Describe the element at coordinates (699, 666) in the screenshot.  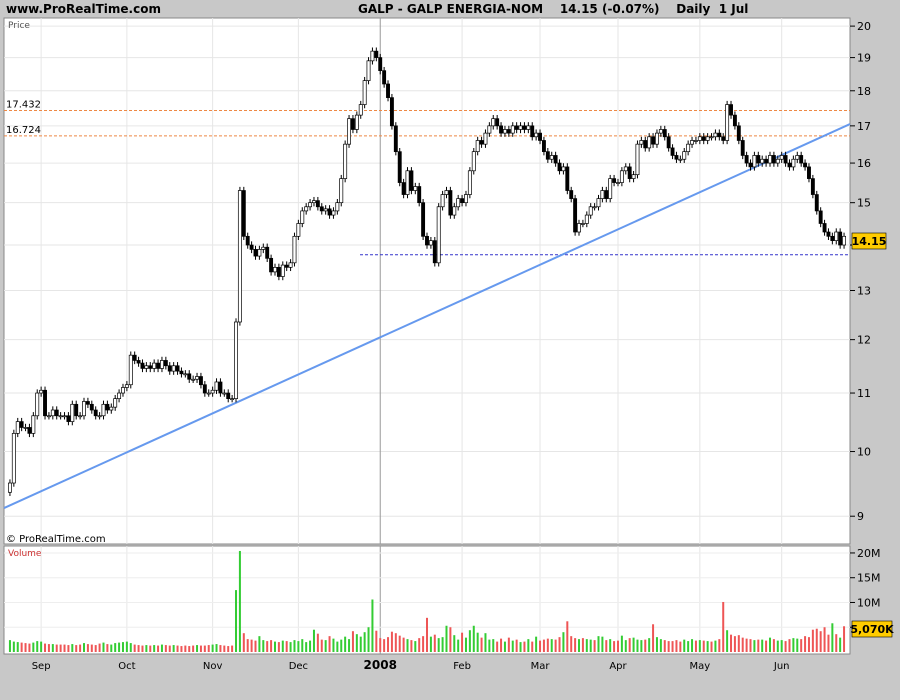
I see `x-tick-label: May` at that location.